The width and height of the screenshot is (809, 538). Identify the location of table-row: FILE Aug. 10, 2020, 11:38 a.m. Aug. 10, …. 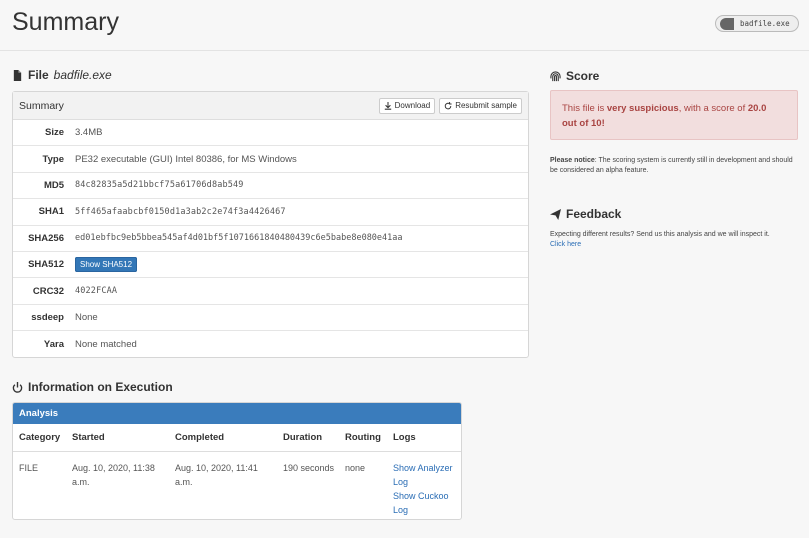
(237, 484).